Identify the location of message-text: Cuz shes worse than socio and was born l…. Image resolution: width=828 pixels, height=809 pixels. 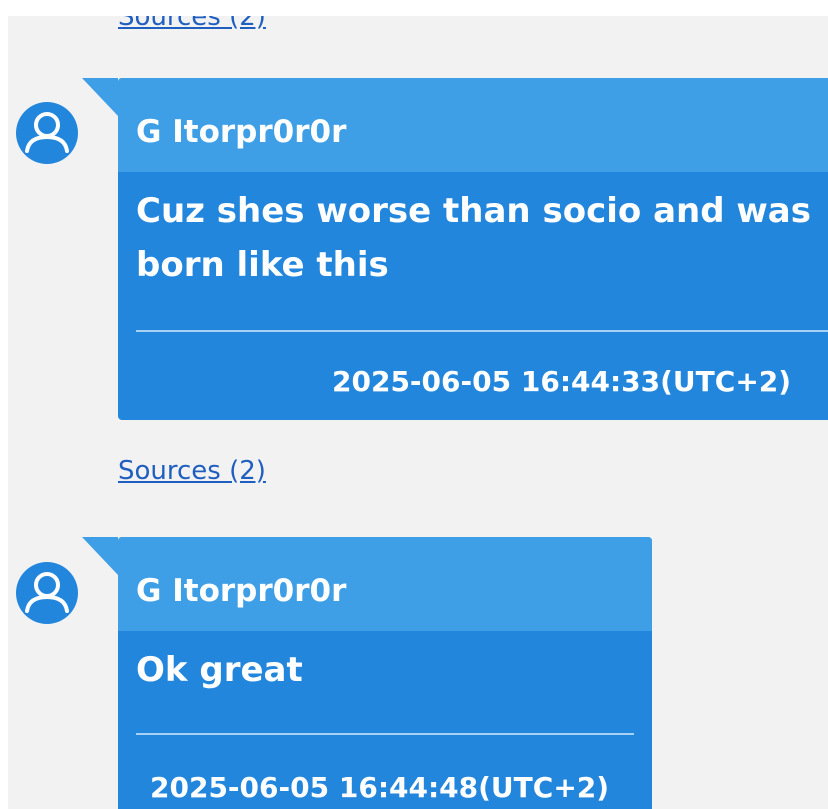
(473, 238).